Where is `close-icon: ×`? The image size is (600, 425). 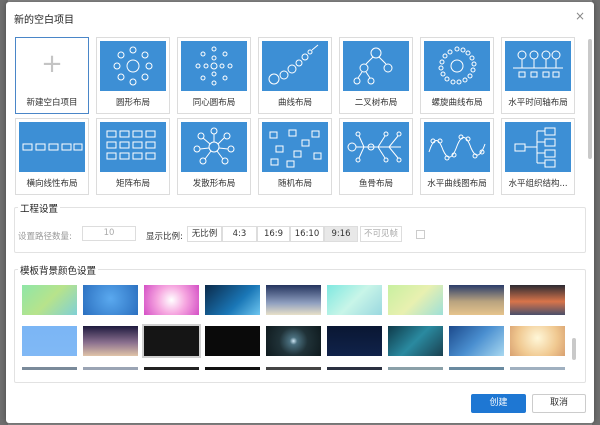 close-icon: × is located at coordinates (580, 16).